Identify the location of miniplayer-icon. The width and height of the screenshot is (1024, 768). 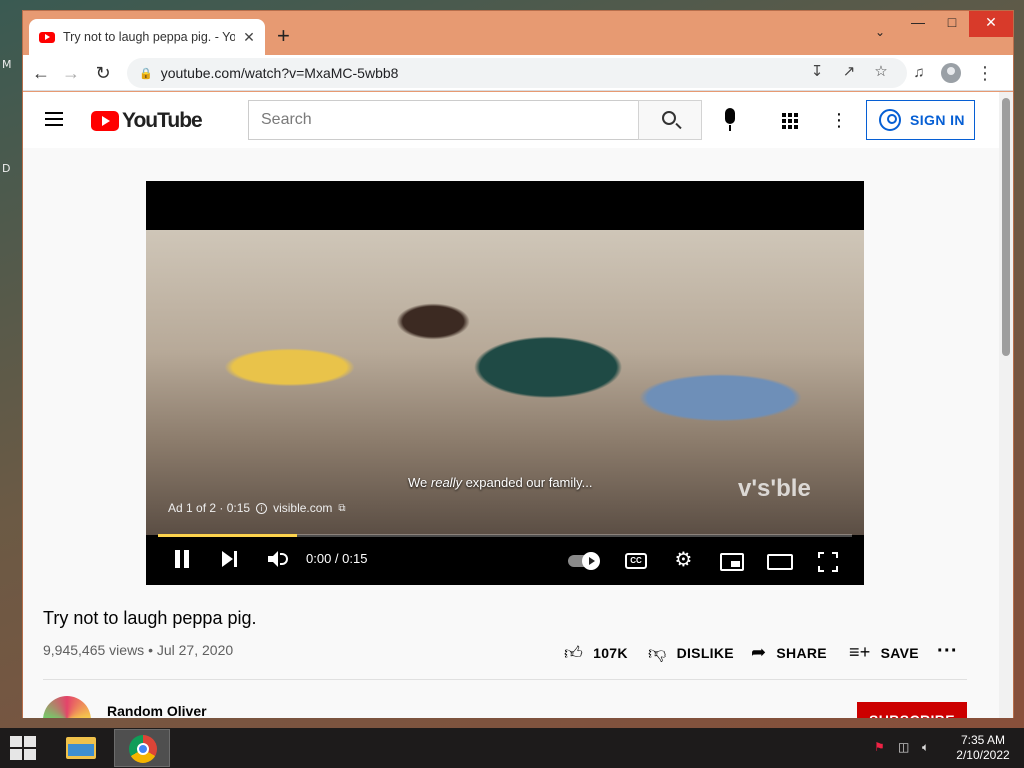
(732, 562).